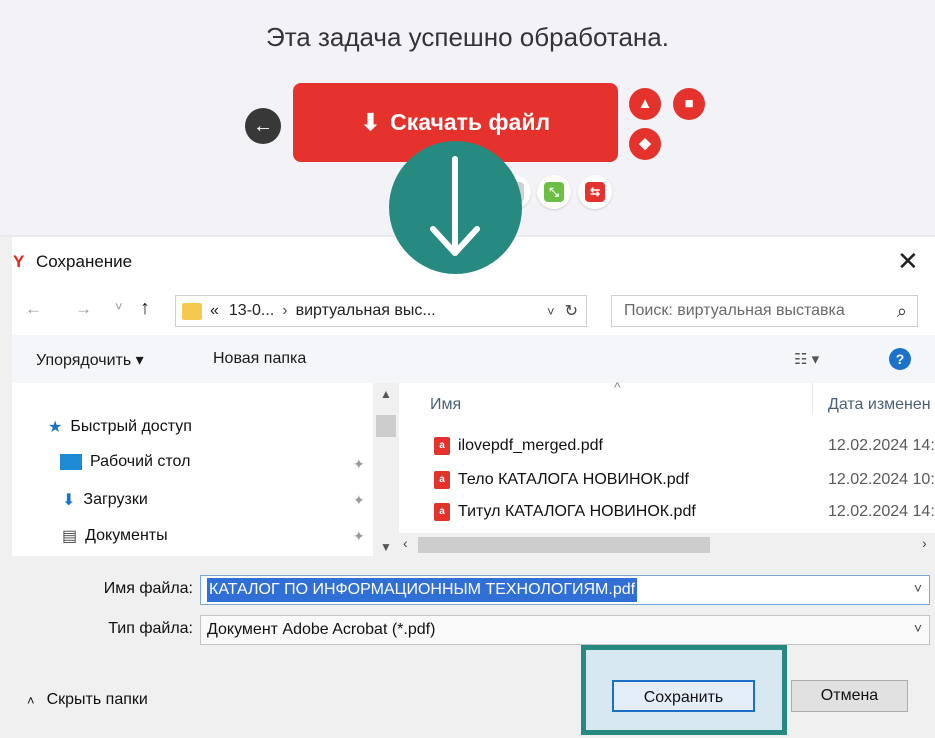  I want to click on refresh-icon: ↻, so click(571, 311).